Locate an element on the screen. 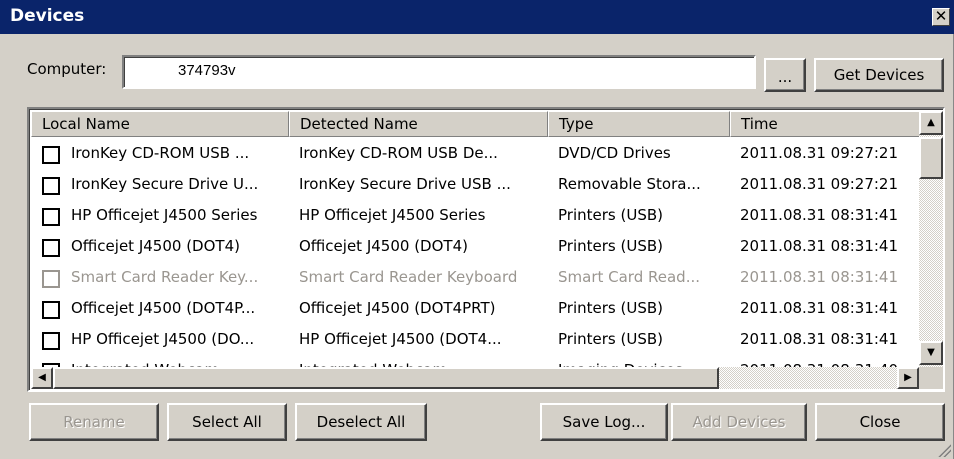 The image size is (954, 459). cell-detected-name: Smart Card Reader Keyboard is located at coordinates (408, 277).